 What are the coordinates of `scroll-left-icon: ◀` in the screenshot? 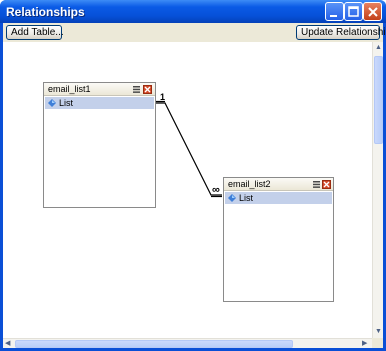 It's located at (7, 344).